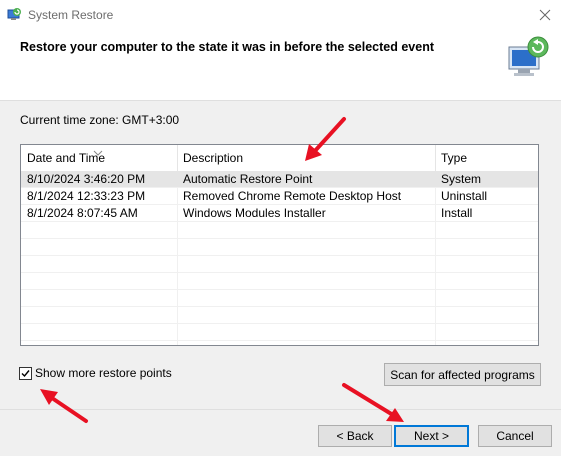 This screenshot has height=456, width=561. I want to click on cancel-button: Cancel, so click(515, 436).